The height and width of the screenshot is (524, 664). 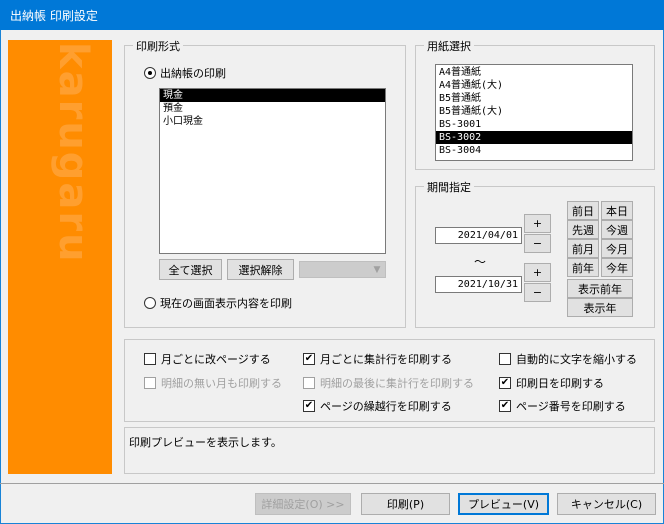 What do you see at coordinates (190, 269) in the screenshot?
I see `select-all-button: 全て選択` at bounding box center [190, 269].